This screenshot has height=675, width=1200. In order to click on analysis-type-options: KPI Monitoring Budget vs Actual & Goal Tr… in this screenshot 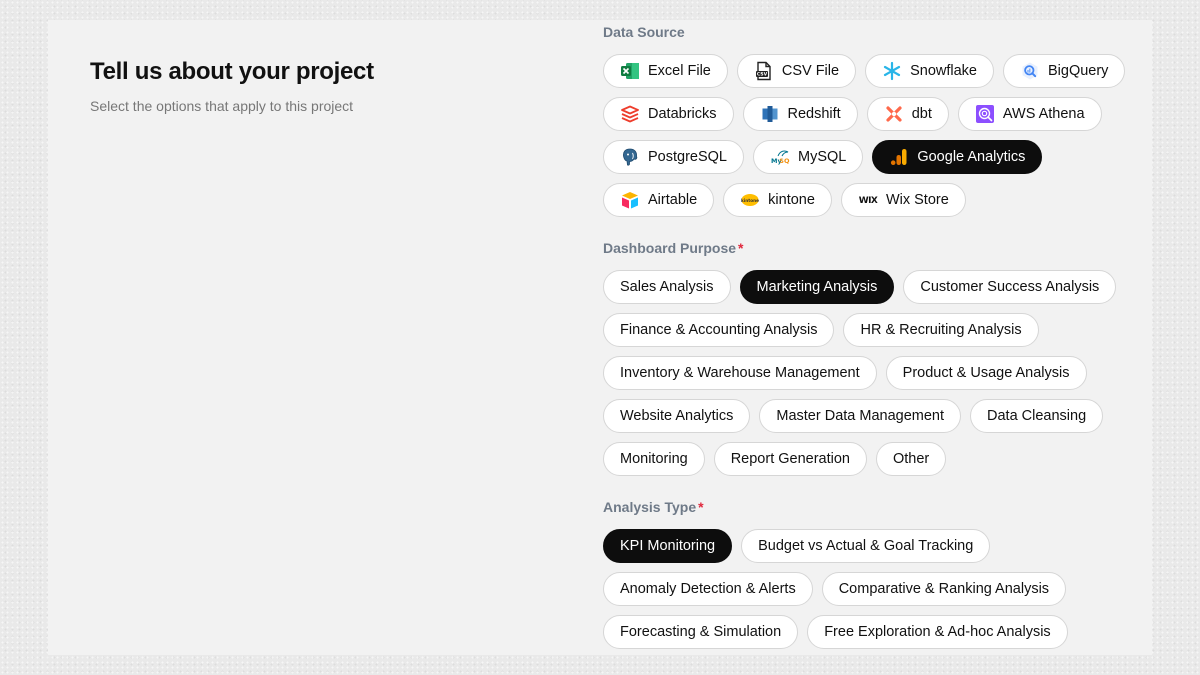, I will do `click(873, 589)`.